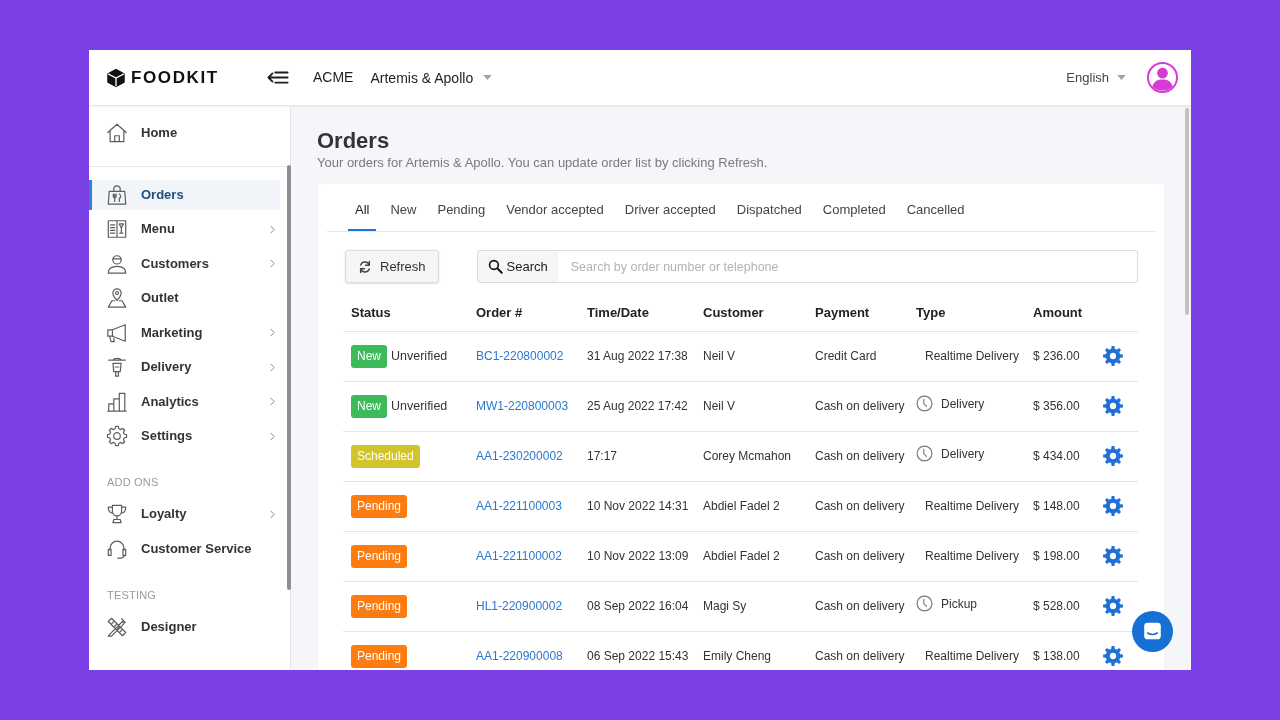 This screenshot has height=720, width=1280. What do you see at coordinates (461, 207) in the screenshot?
I see `filter-tab: Pending` at bounding box center [461, 207].